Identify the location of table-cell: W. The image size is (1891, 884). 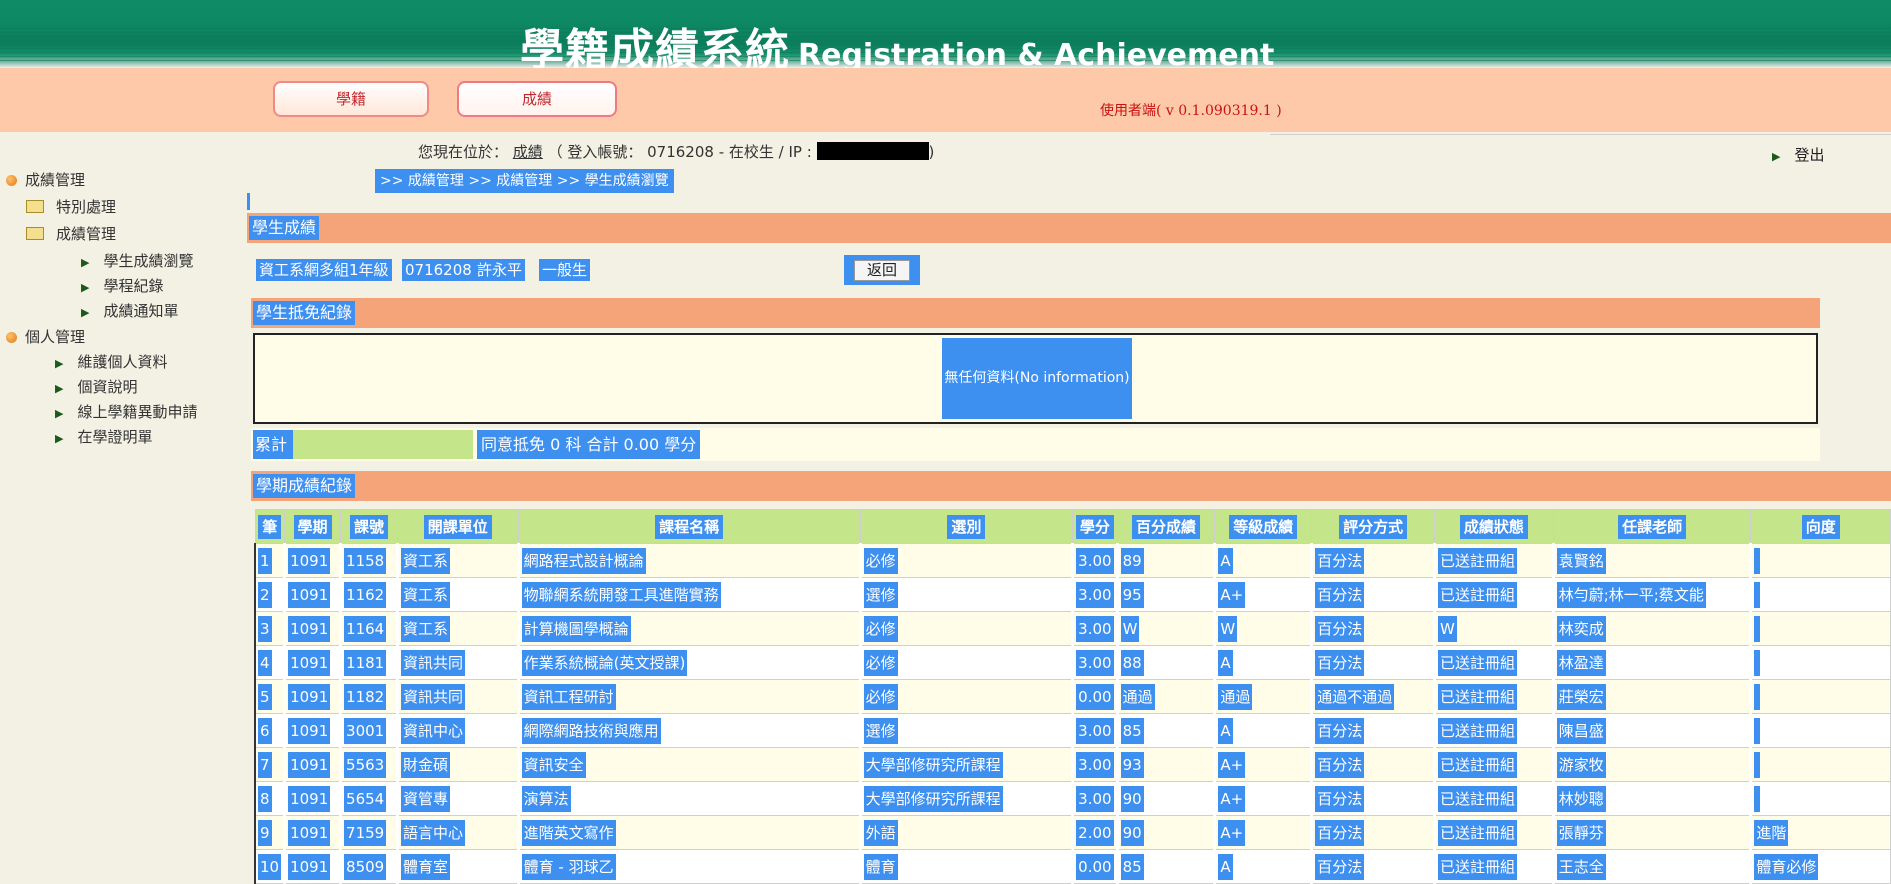
(1165, 628).